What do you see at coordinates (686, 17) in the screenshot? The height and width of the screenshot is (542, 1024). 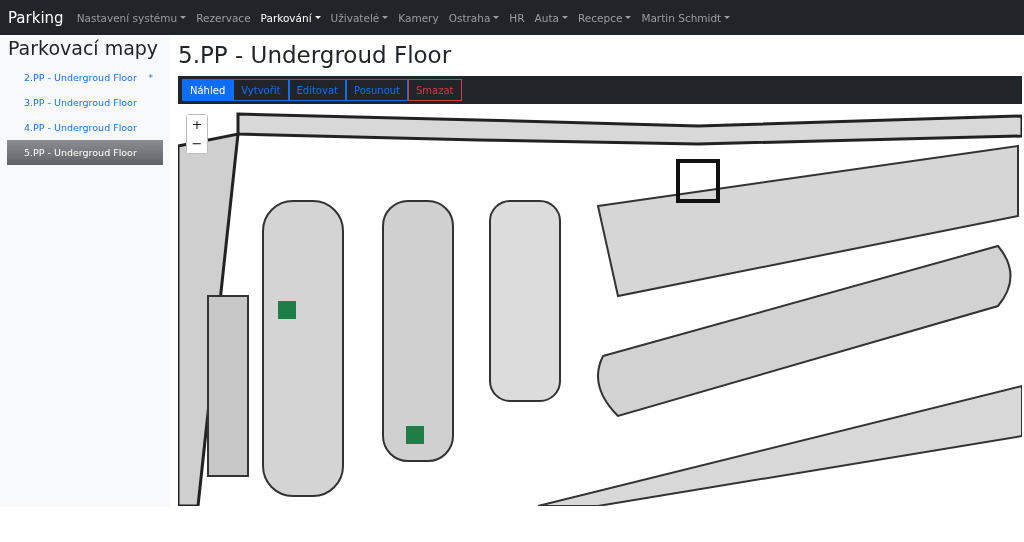 I see `nav-menu-item: Martin Schmidt` at bounding box center [686, 17].